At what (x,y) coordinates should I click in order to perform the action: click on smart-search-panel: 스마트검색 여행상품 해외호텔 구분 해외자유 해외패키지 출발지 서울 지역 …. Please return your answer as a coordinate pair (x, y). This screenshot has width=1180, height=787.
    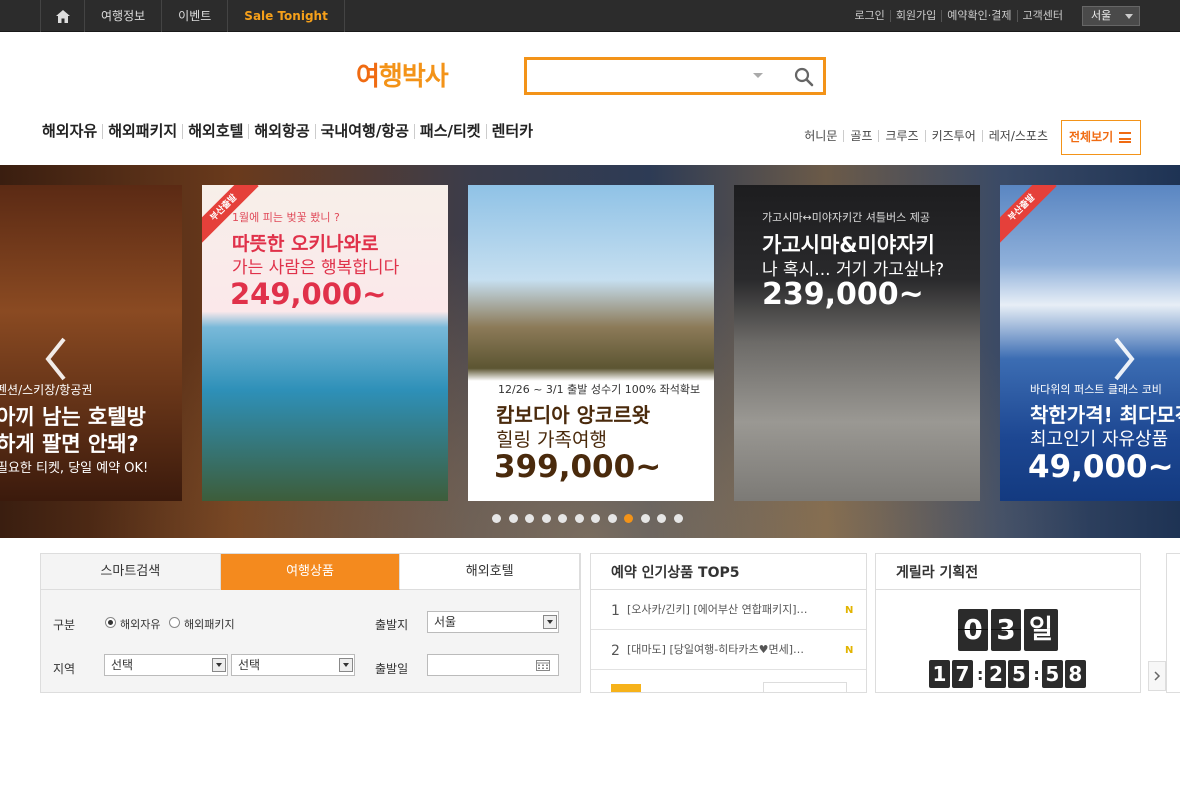
    Looking at the image, I should click on (310, 623).